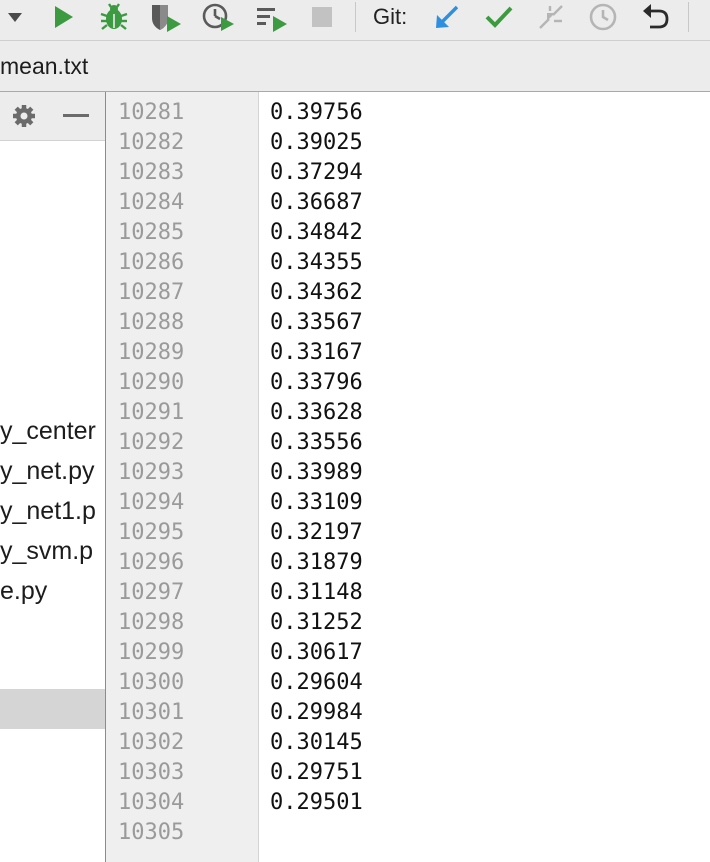 Image resolution: width=710 pixels, height=862 pixels. I want to click on code-line: 0.34842, so click(316, 233).